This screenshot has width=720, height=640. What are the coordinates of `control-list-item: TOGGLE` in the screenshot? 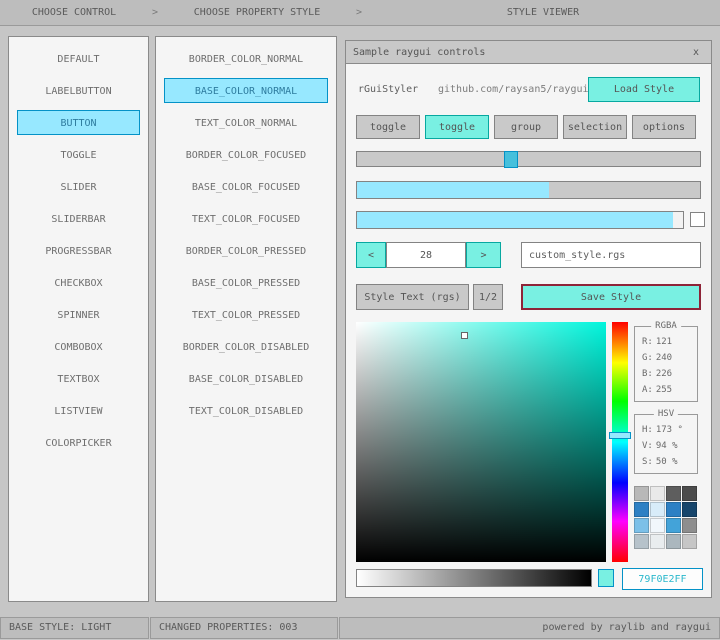 It's located at (78, 154).